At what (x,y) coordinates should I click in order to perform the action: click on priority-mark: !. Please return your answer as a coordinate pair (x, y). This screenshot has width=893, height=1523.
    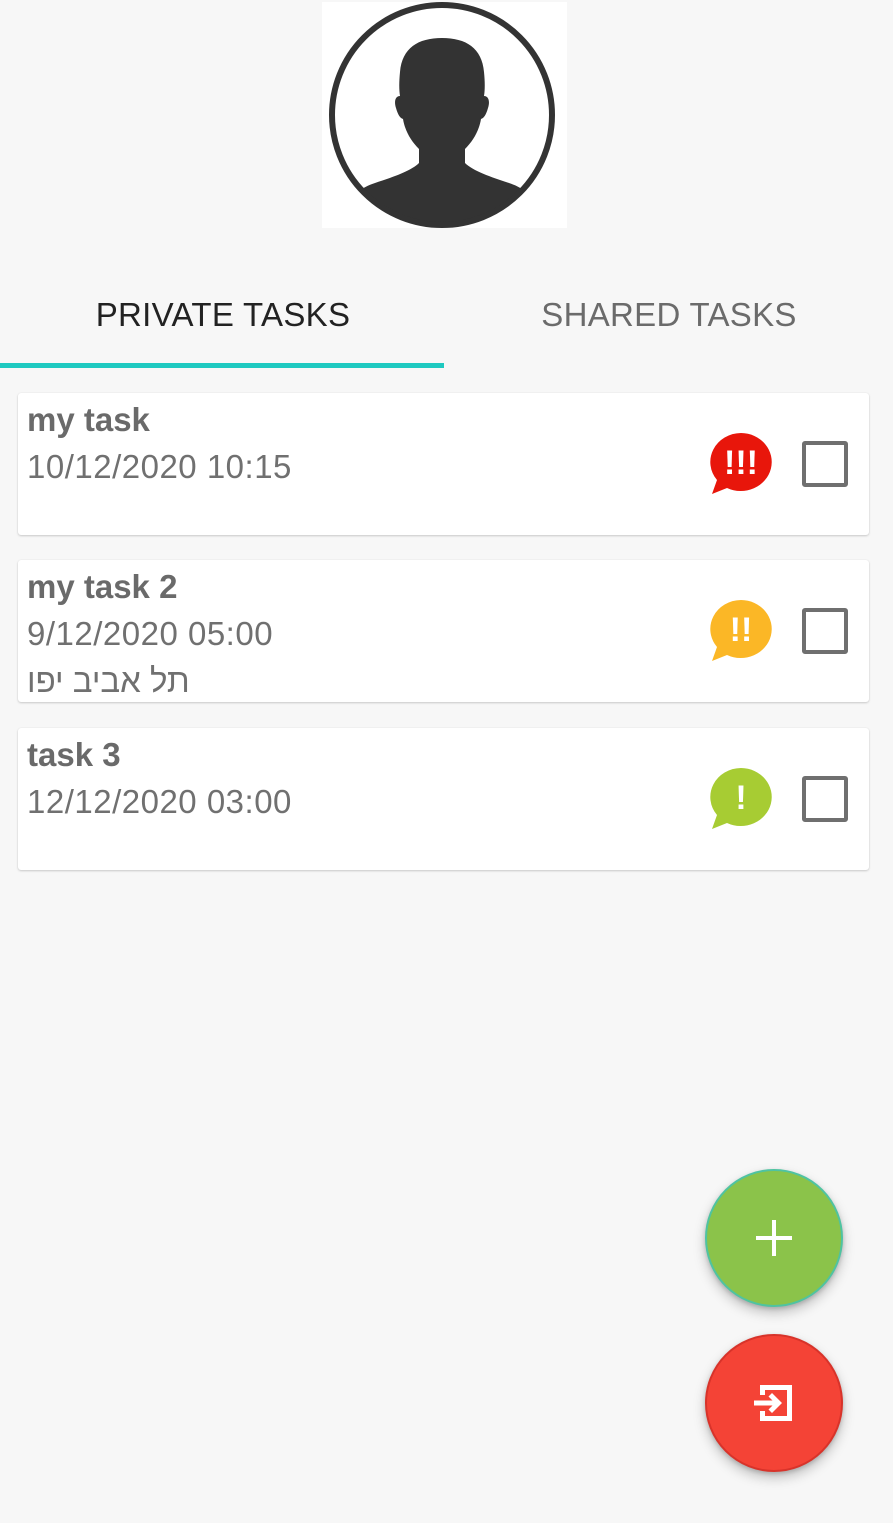
    Looking at the image, I should click on (740, 798).